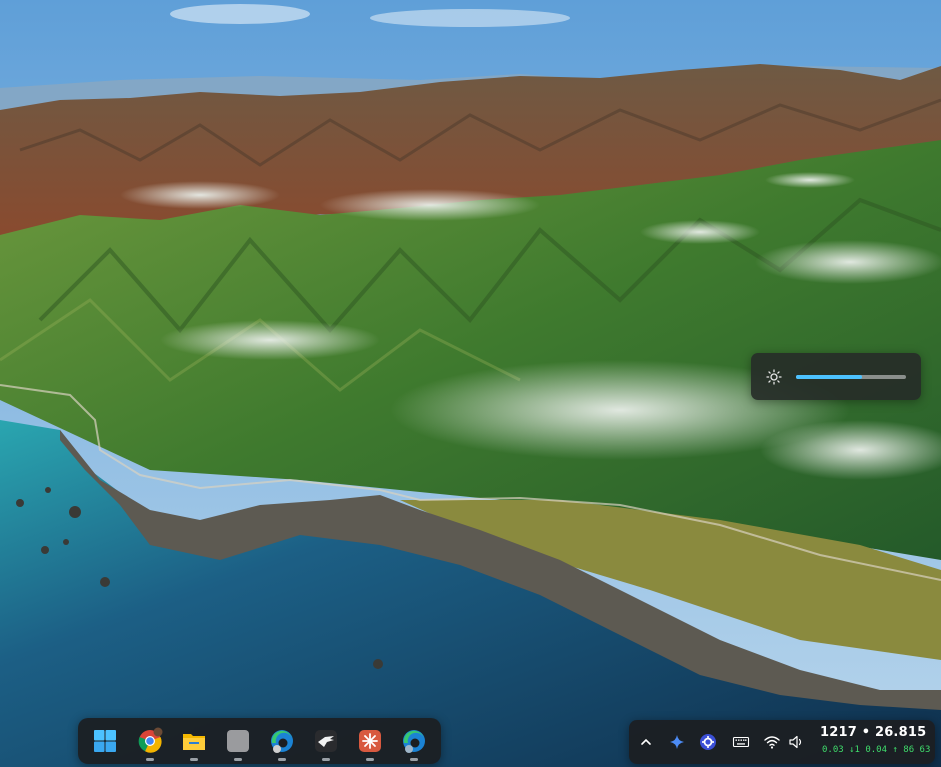 The width and height of the screenshot is (941, 767). I want to click on dock-item-chrome, so click(150, 743).